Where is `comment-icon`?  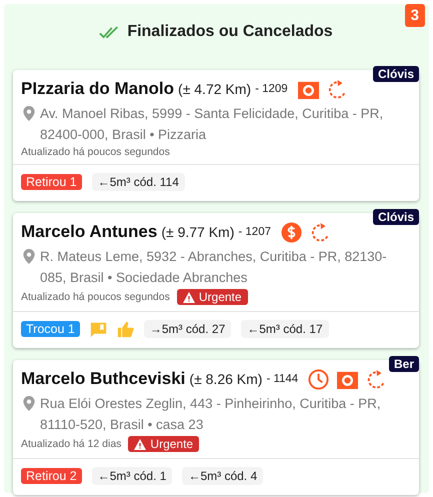
comment-icon is located at coordinates (98, 329).